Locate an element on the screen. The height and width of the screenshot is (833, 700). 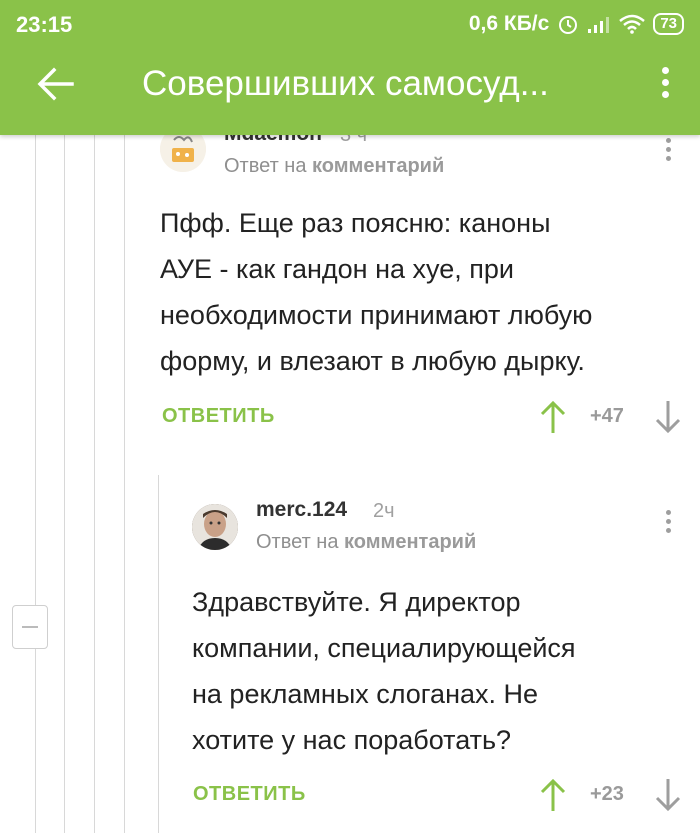
alarm-icon is located at coordinates (568, 25).